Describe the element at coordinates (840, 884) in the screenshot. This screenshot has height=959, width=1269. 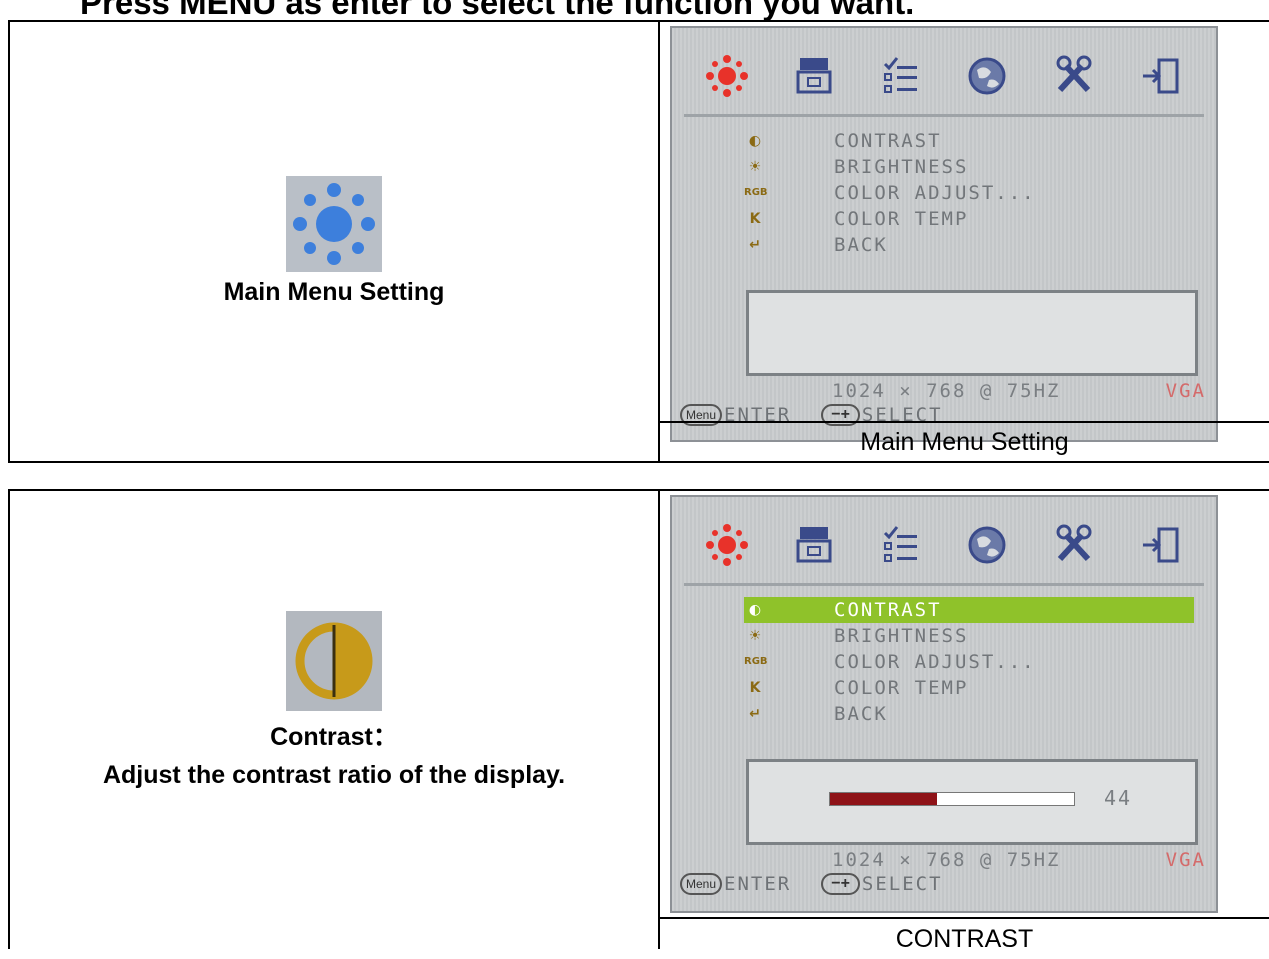
I see `plus-minus-key-icon: −+` at that location.